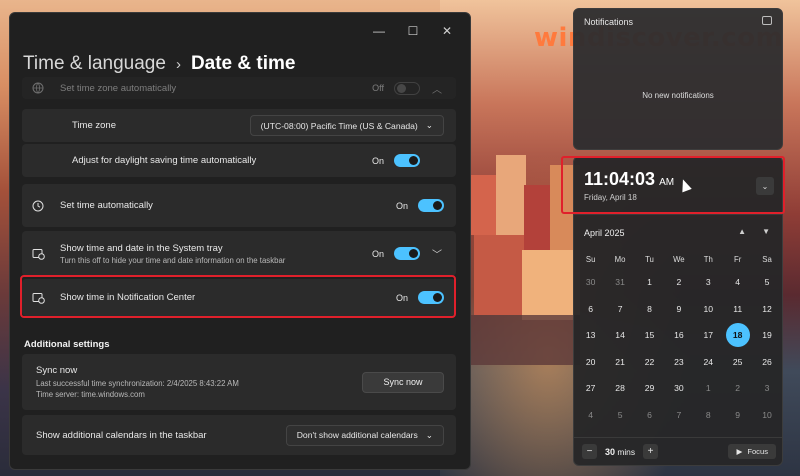 The image size is (800, 476). I want to click on calendar-day: 16, so click(678, 335).